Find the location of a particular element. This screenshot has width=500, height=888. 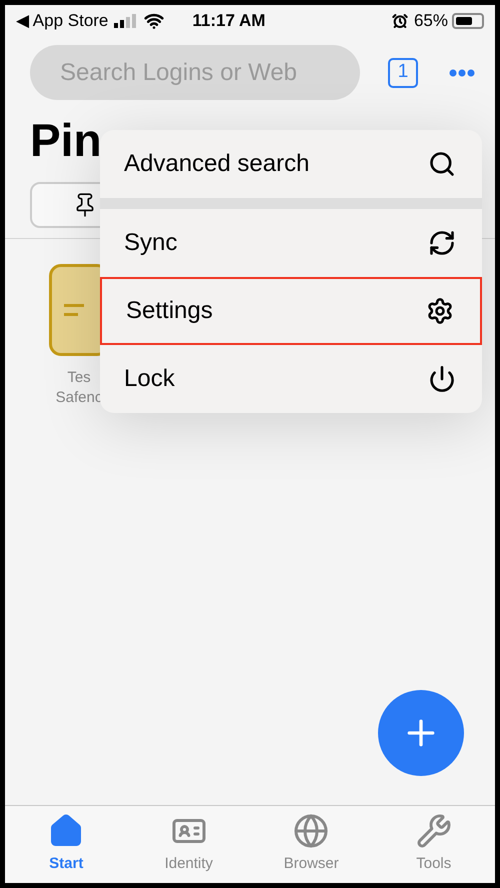

battery-percent: 65% is located at coordinates (431, 21).